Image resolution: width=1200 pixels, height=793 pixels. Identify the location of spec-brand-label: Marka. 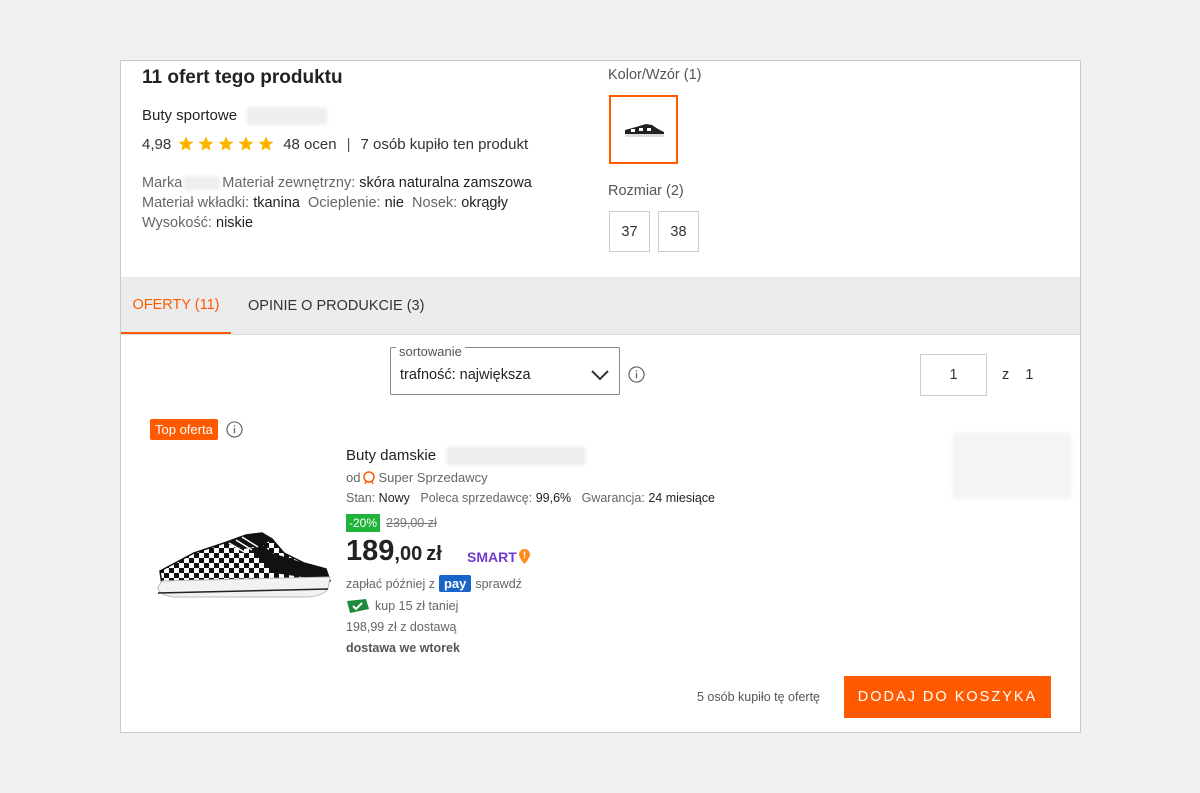
(162, 183).